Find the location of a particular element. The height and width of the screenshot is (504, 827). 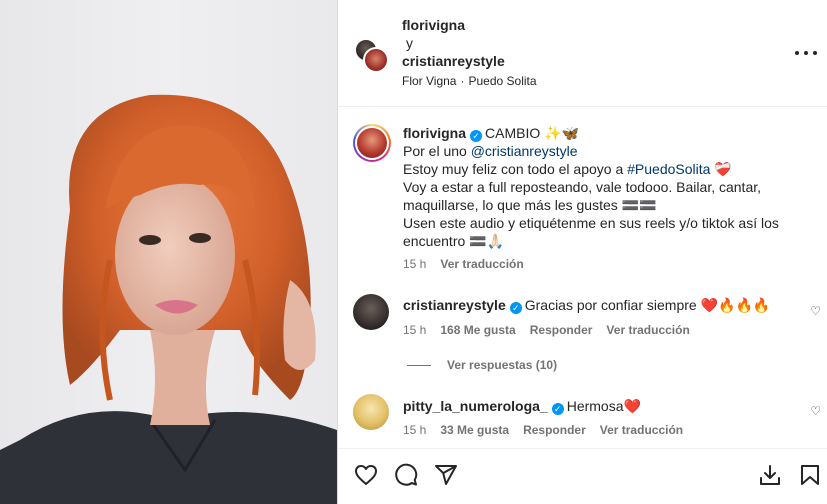

comment-2-likes: 33 Me gusta is located at coordinates (474, 430).